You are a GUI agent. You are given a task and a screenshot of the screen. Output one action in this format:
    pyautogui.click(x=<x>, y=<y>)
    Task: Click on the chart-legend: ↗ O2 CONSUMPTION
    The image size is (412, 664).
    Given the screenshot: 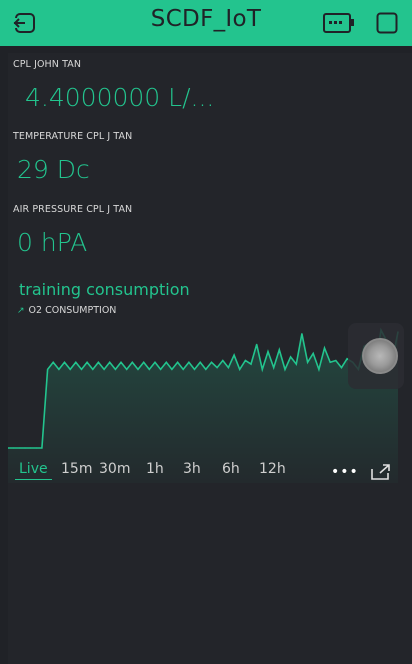 What is the action you would take?
    pyautogui.click(x=66, y=310)
    